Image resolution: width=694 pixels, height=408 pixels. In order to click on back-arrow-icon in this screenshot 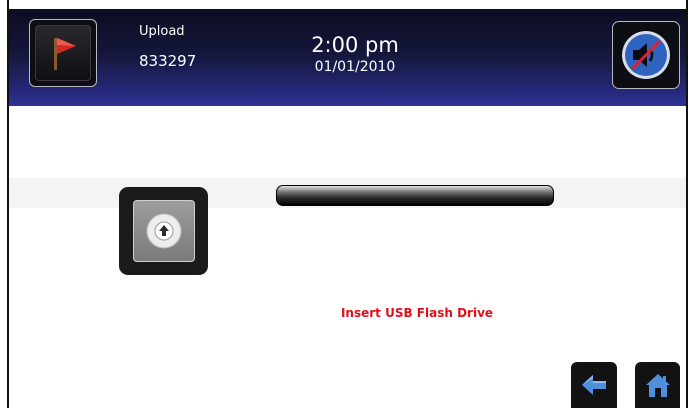, I will do `click(594, 385)`.